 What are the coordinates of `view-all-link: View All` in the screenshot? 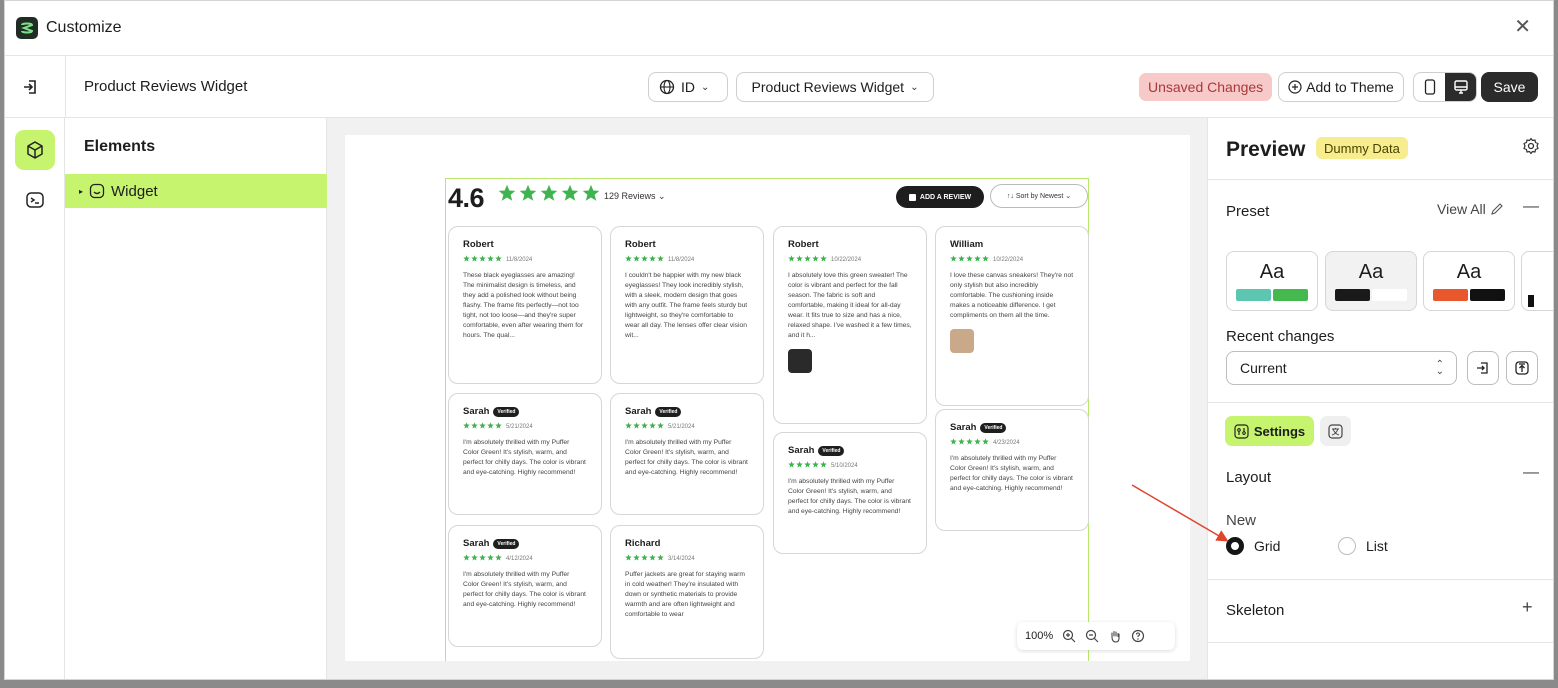 It's located at (1470, 209).